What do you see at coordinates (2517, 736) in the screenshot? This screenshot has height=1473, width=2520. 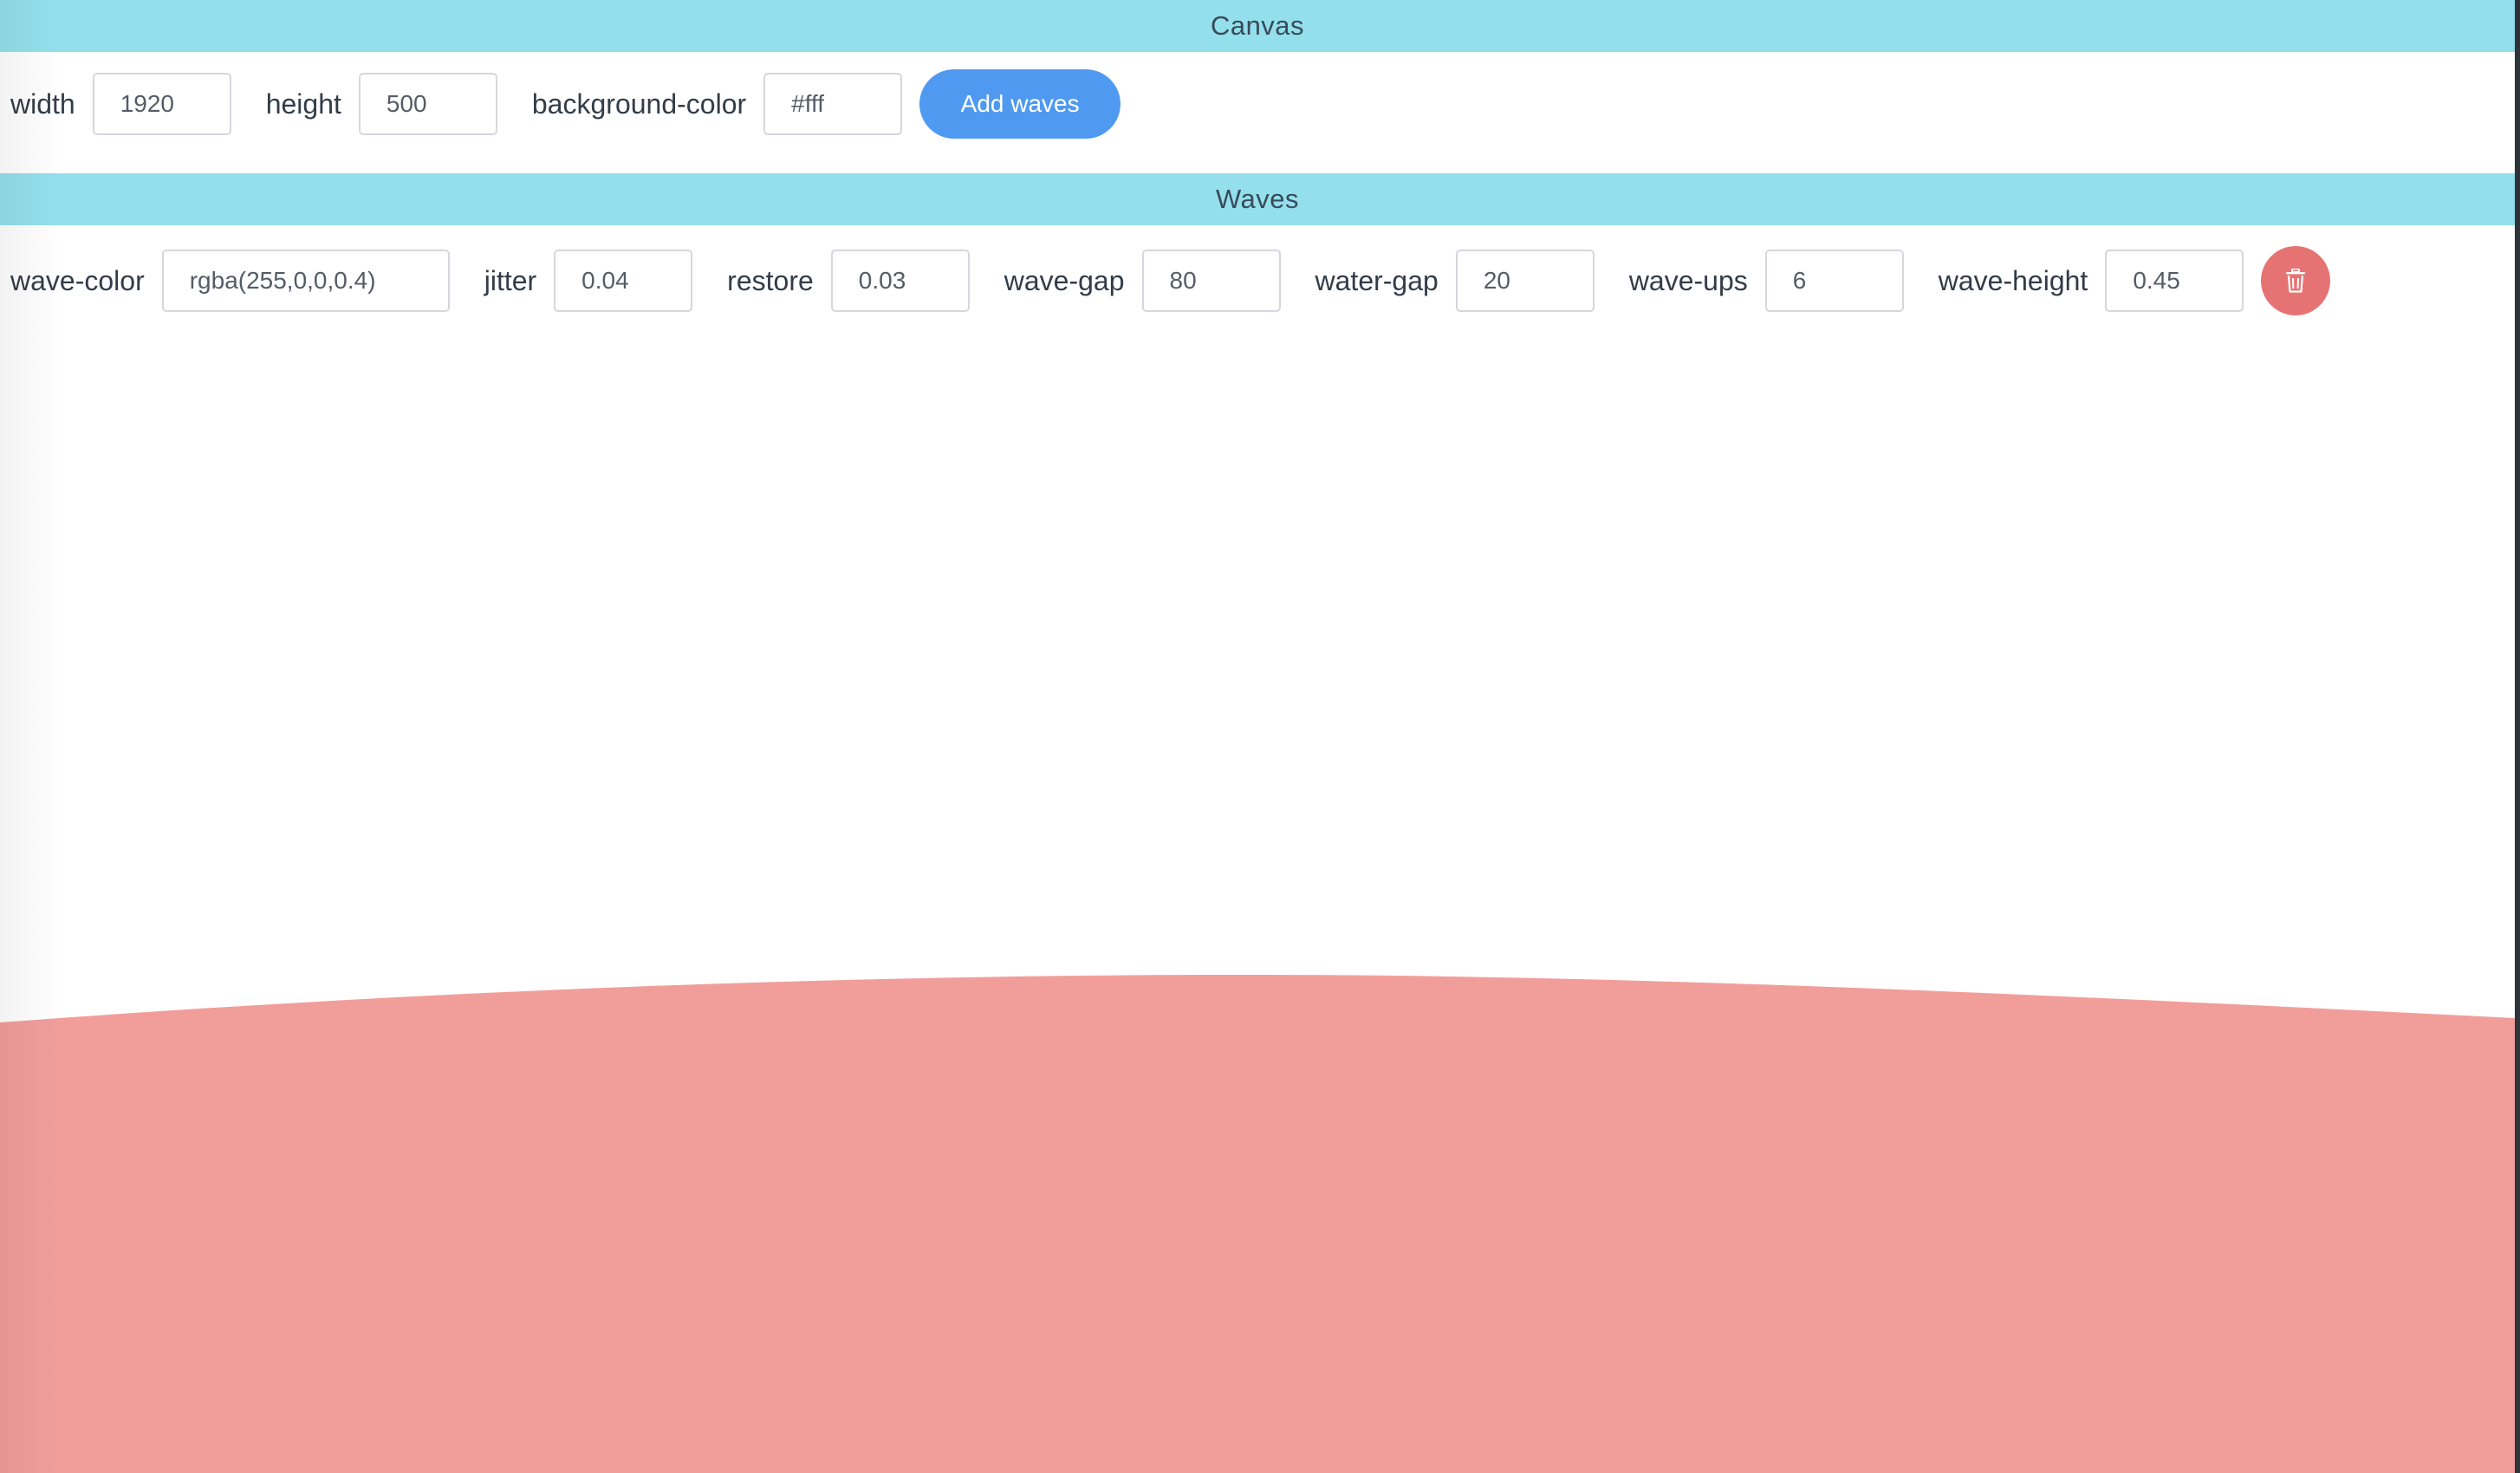 I see `right-window-edge` at bounding box center [2517, 736].